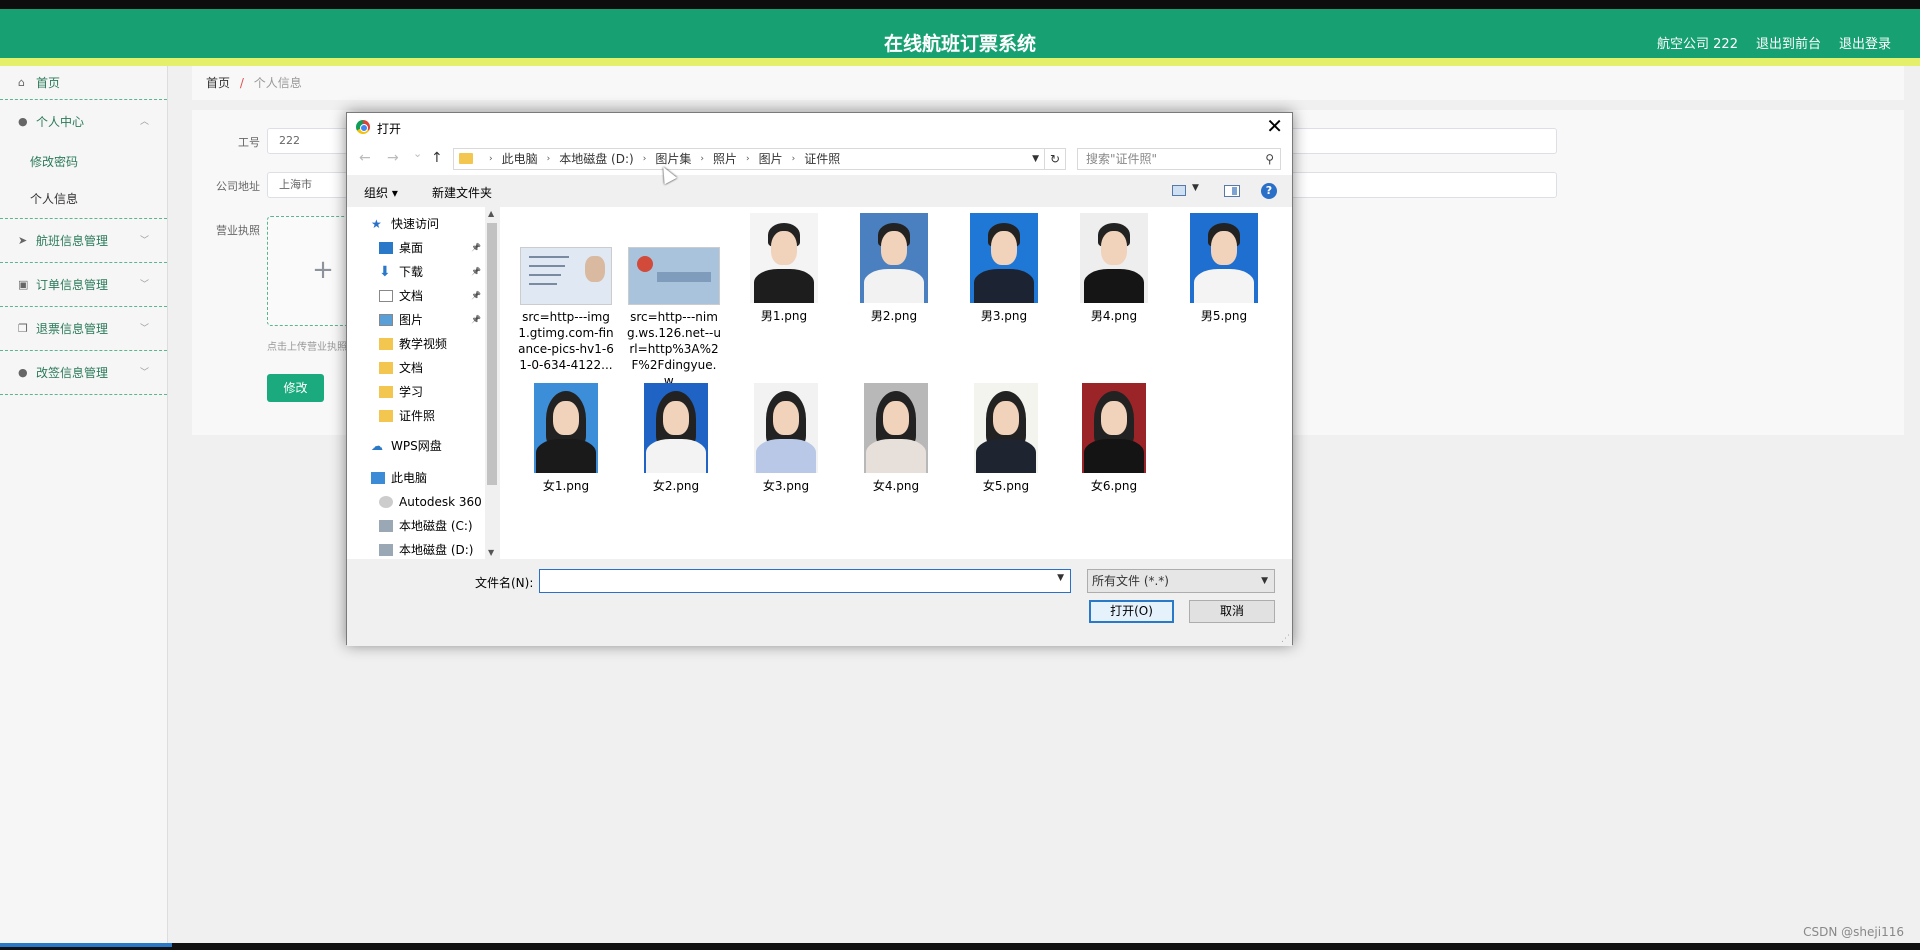  What do you see at coordinates (430, 272) in the screenshot?
I see `nav-tree-item: ⬇ 下载 📌` at bounding box center [430, 272].